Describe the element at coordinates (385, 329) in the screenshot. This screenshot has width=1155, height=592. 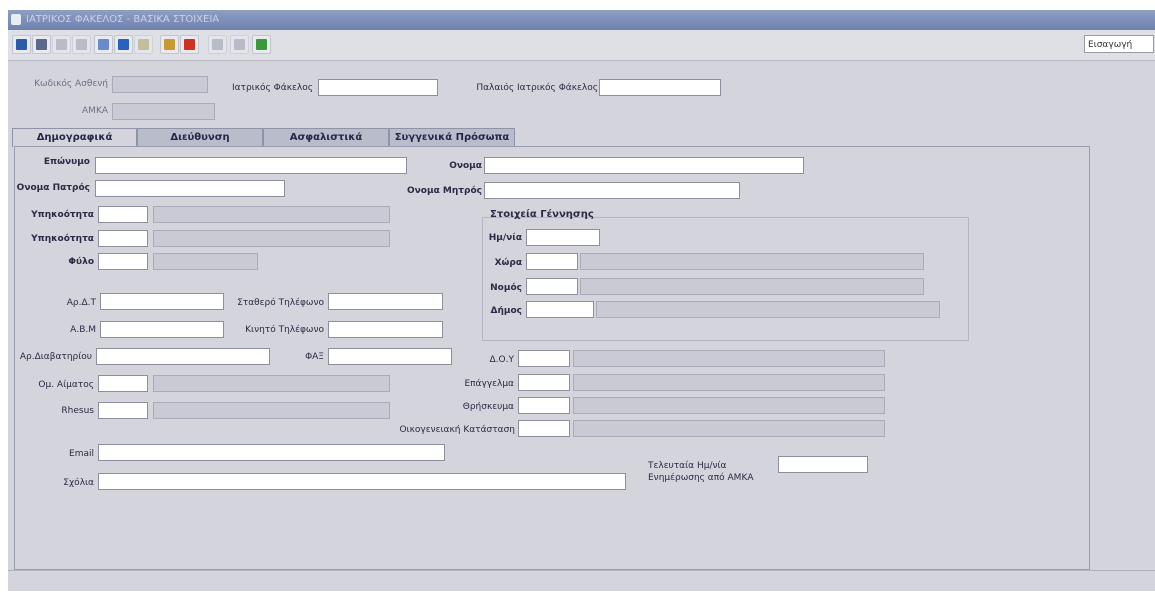
I see `mobile-field` at that location.